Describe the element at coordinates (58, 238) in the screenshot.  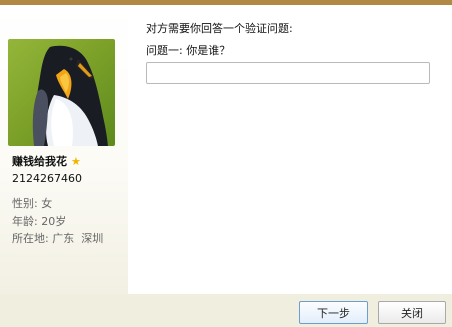
I see `location-info: 所在地: 广东 深圳` at that location.